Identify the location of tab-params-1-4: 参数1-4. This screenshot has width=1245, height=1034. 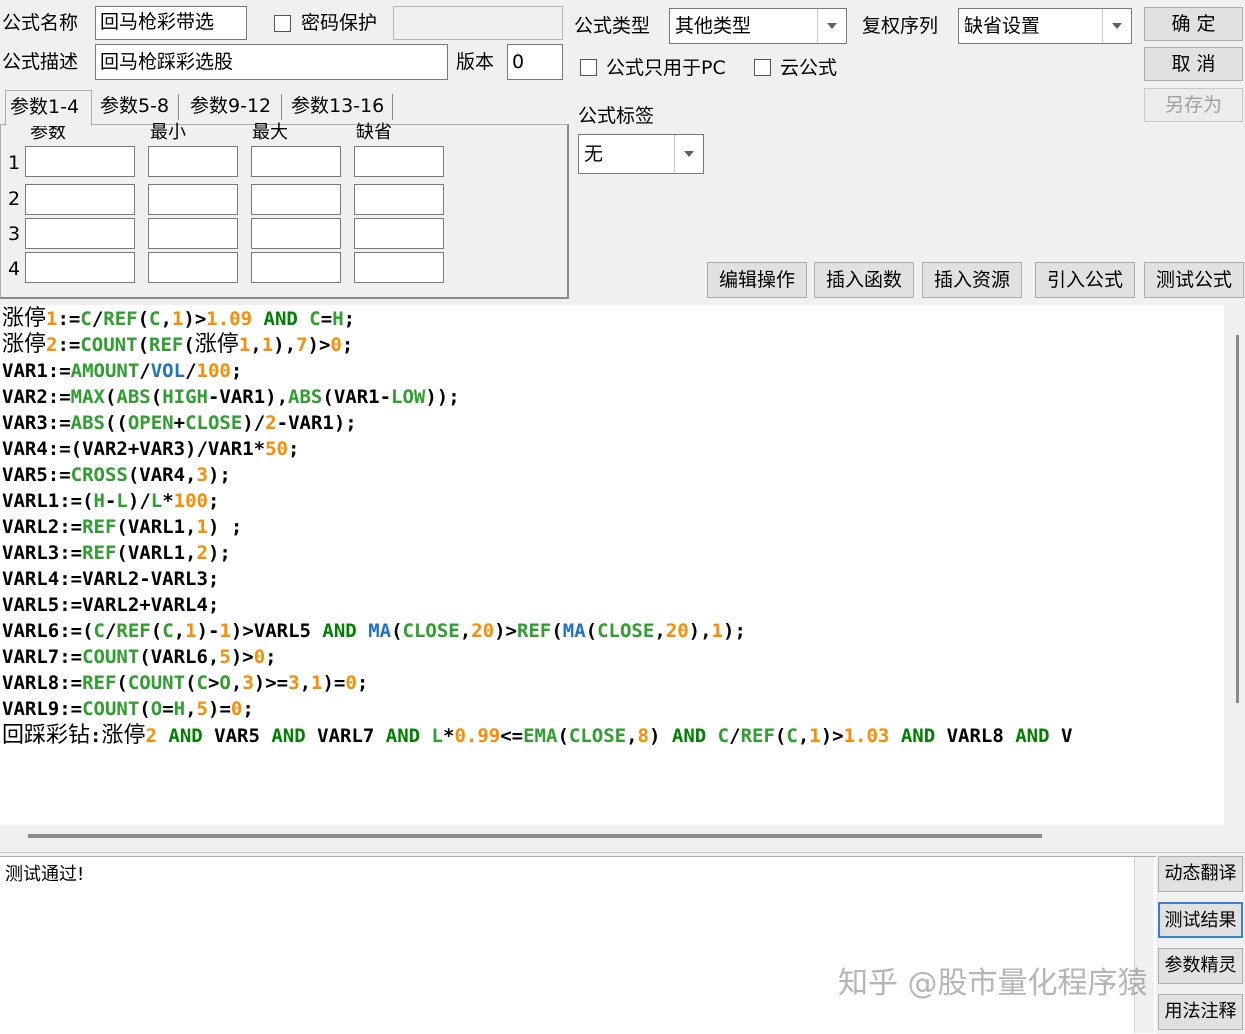
(48, 108).